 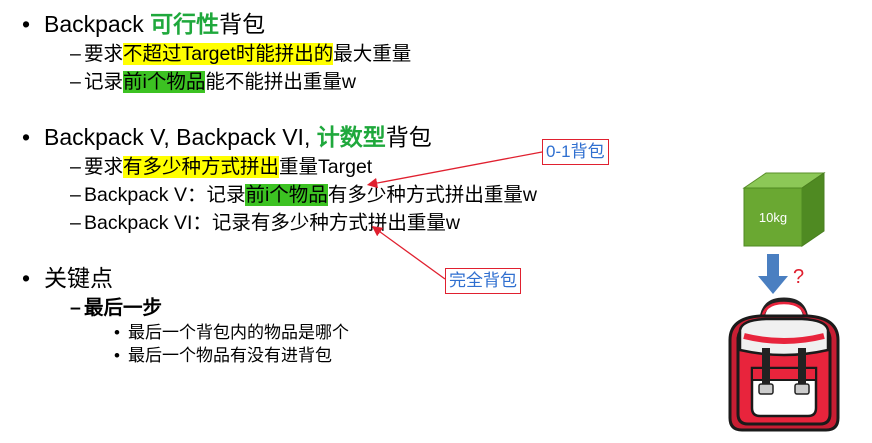 I want to click on question-mark: ?, so click(x=798, y=277).